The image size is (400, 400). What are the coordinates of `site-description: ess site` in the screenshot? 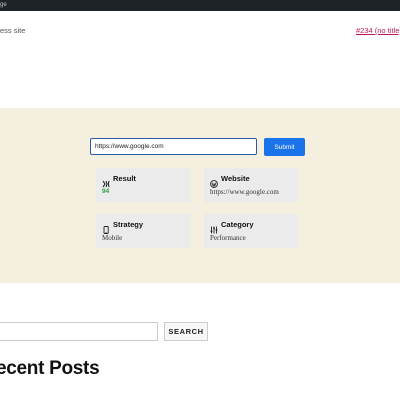 It's located at (13, 30).